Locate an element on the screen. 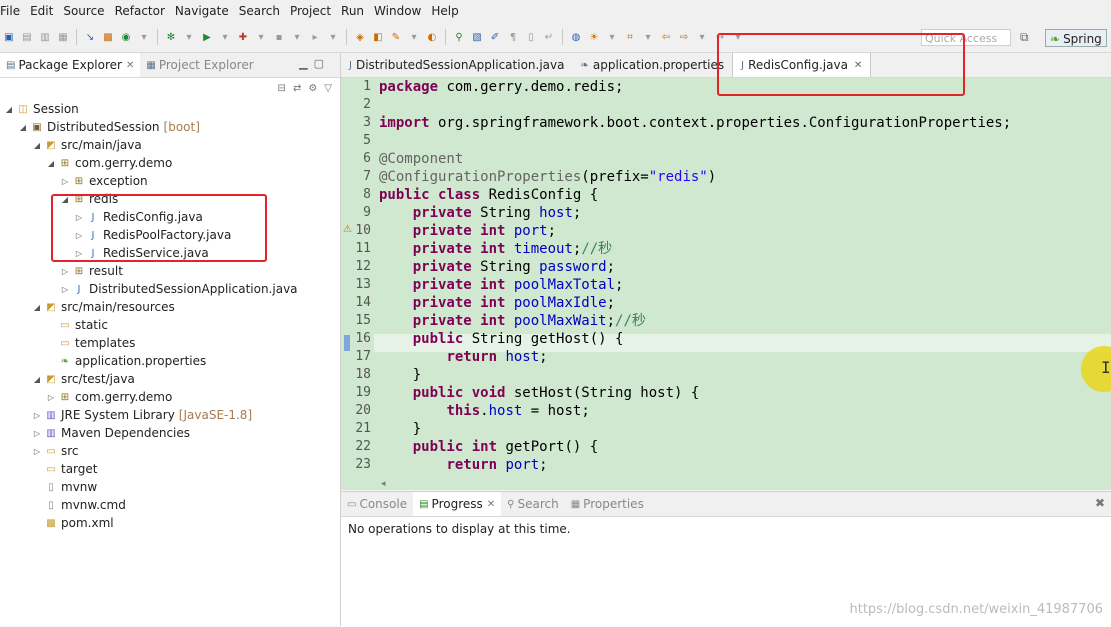 Image resolution: width=1111 pixels, height=627 pixels. tree-node-file: ▯ mvnw is located at coordinates (64, 487).